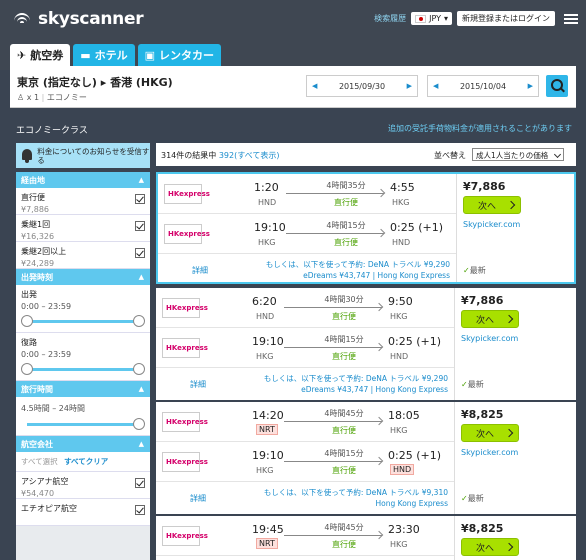  What do you see at coordinates (38, 263) in the screenshot?
I see `stops-option-price: ¥24,289` at bounding box center [38, 263].